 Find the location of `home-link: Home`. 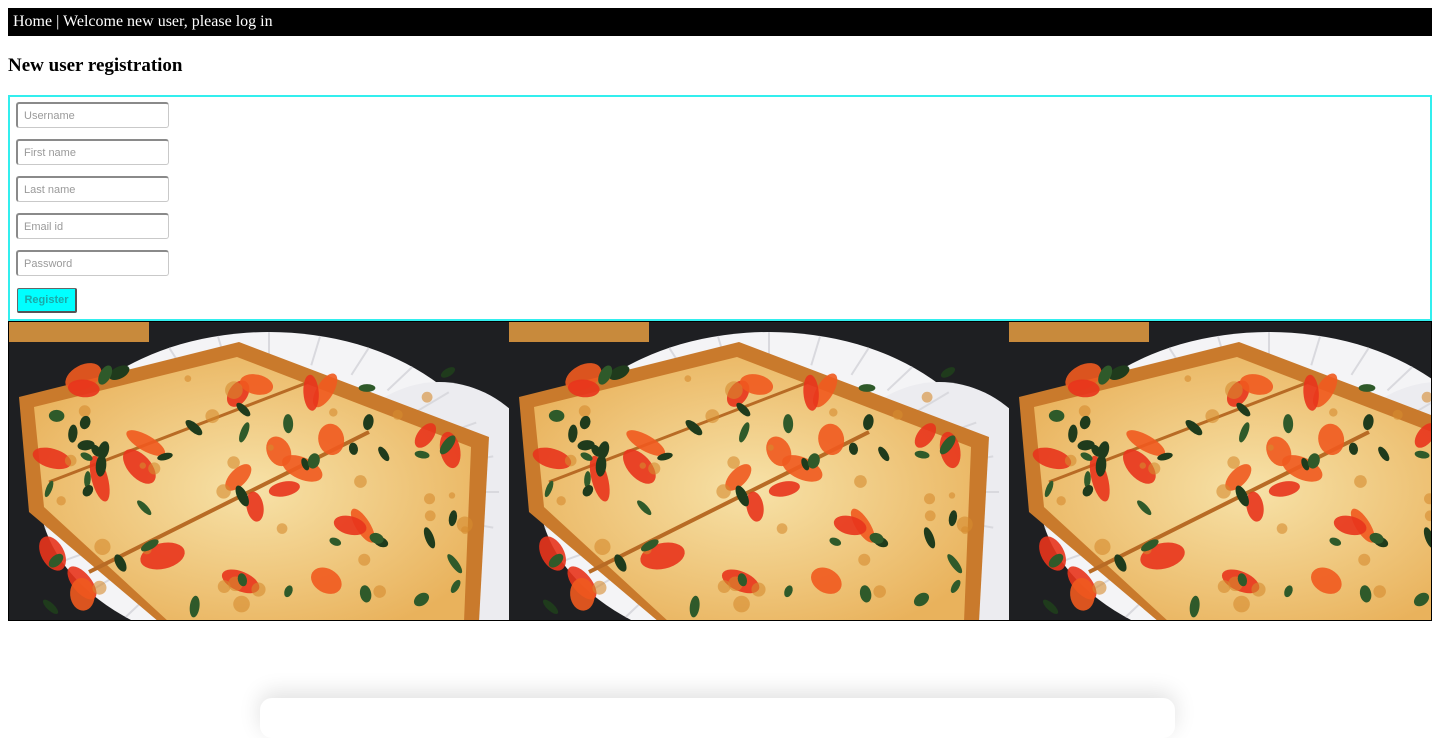

home-link: Home is located at coordinates (32, 21).